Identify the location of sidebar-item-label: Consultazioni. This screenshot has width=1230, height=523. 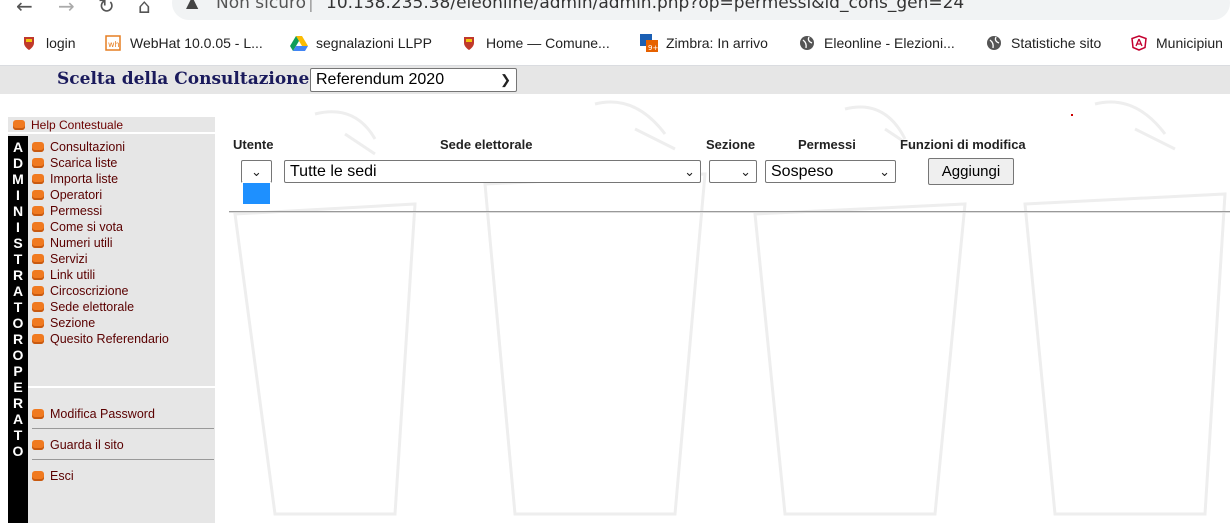
(88, 147).